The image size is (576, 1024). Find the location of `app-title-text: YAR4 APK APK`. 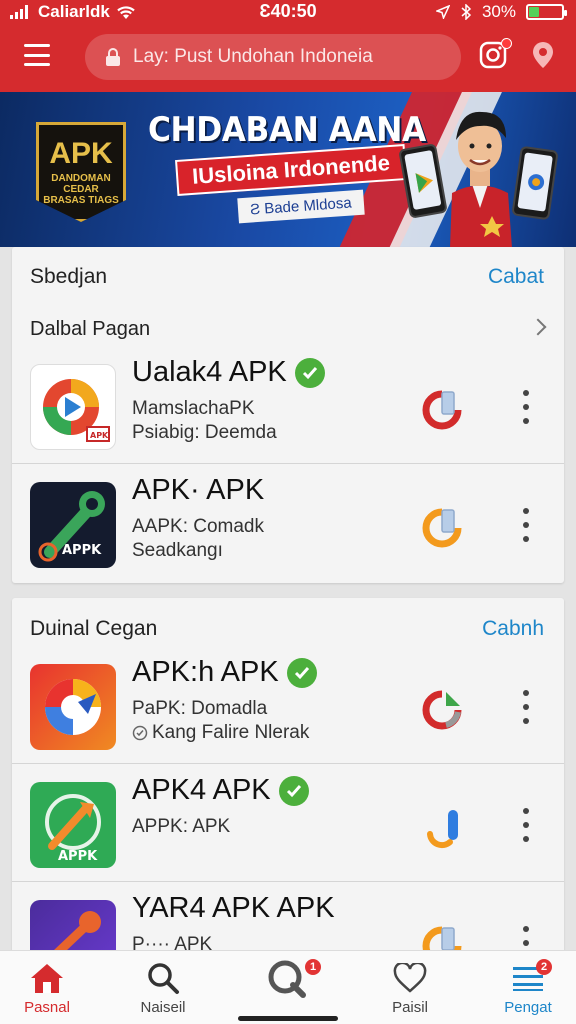

app-title-text: YAR4 APK APK is located at coordinates (233, 908).